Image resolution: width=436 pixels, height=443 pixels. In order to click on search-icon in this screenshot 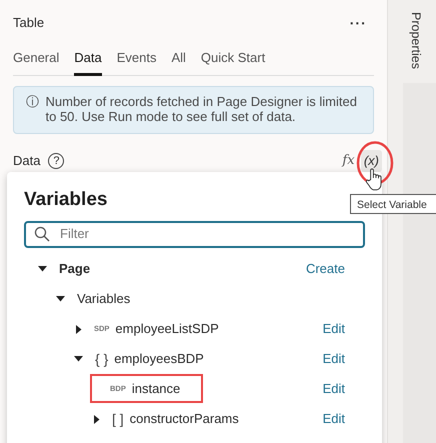, I will do `click(42, 234)`.